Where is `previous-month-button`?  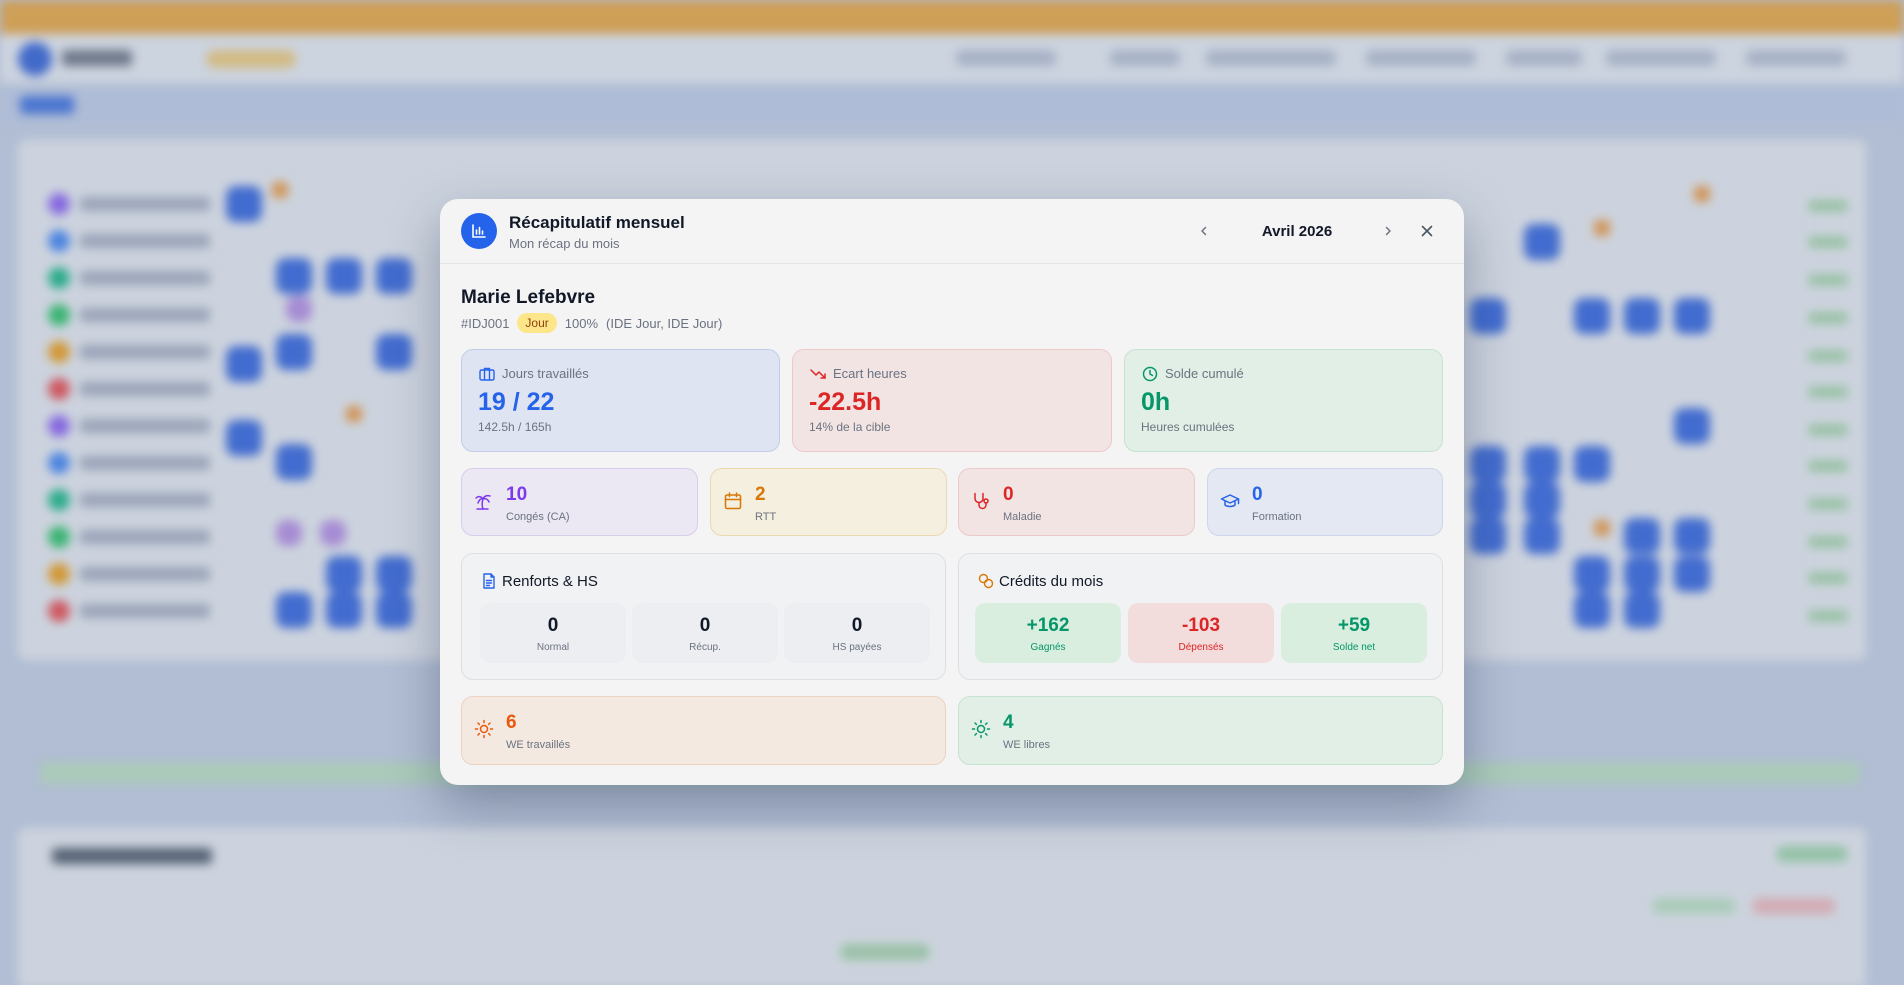
previous-month-button is located at coordinates (1204, 231).